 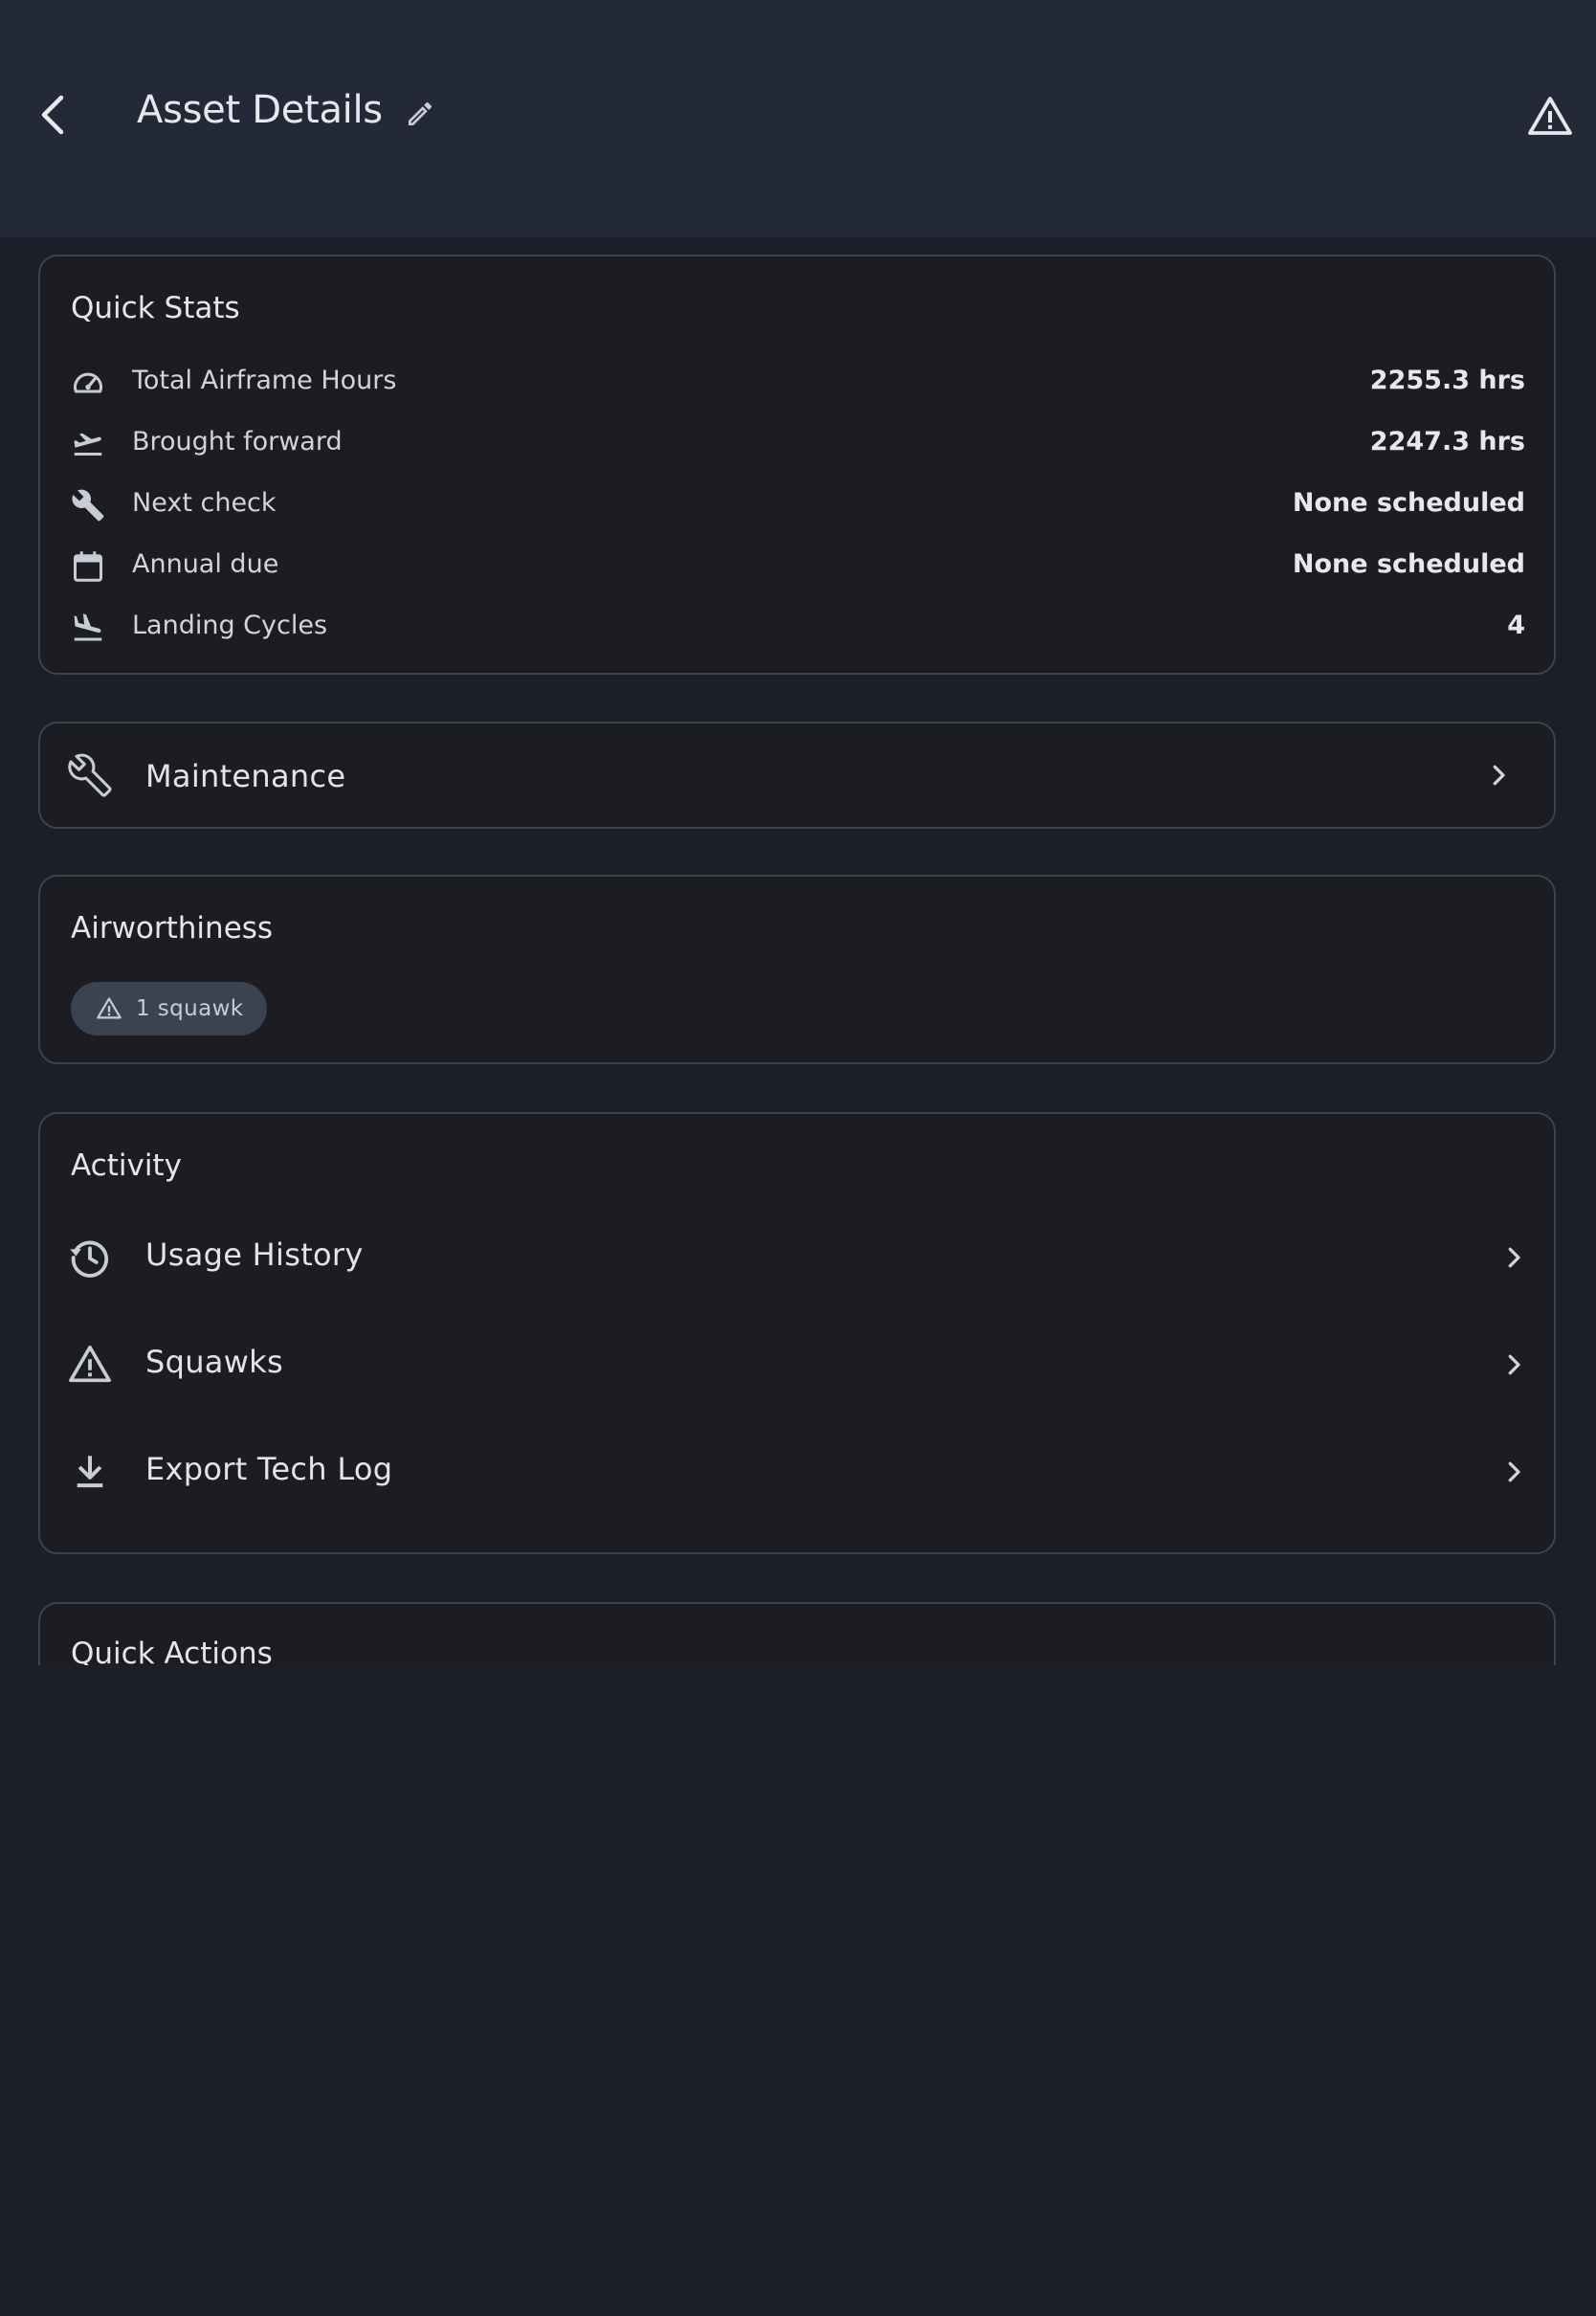 What do you see at coordinates (797, 383) in the screenshot?
I see `stat-row-total-airframe-hours: Total Airframe Hours 2255.3 hrs` at bounding box center [797, 383].